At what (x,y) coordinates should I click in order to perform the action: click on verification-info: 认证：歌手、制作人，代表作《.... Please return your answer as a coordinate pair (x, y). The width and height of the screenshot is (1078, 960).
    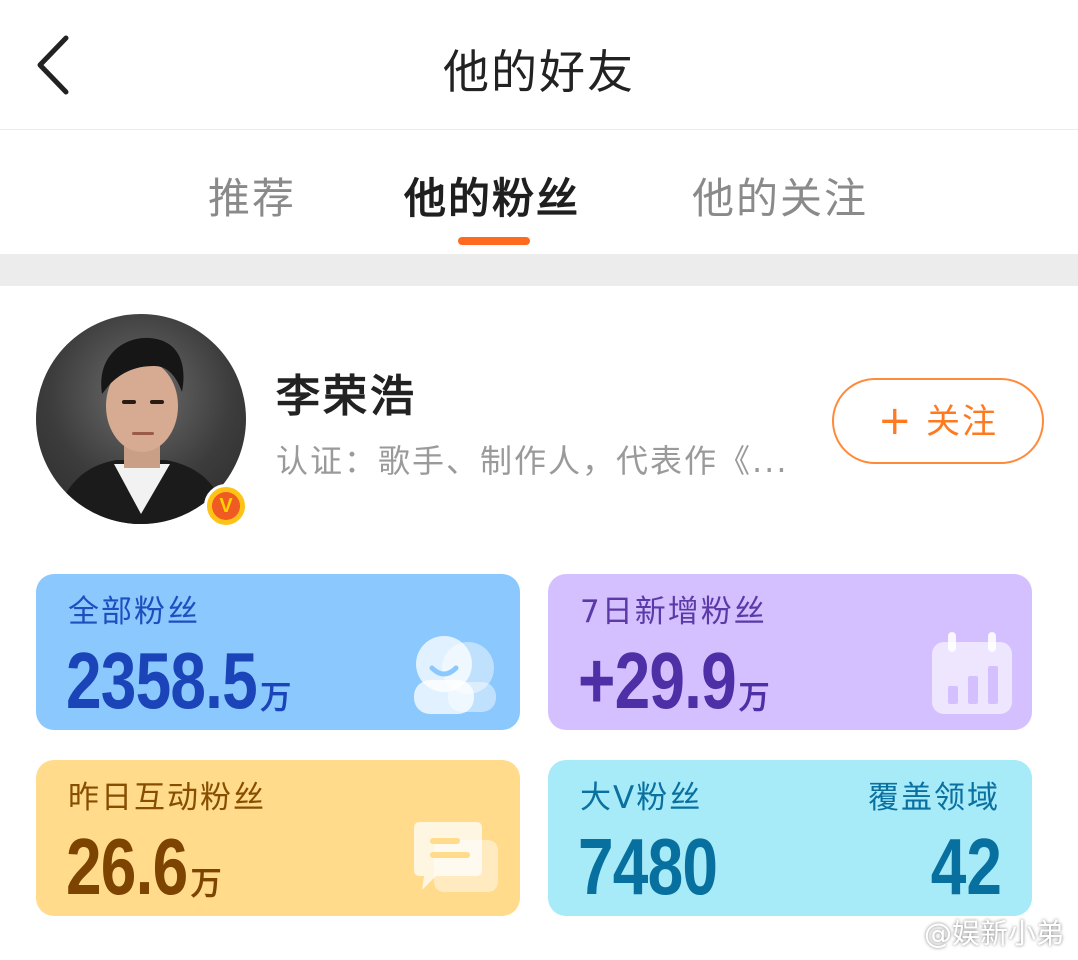
    Looking at the image, I should click on (532, 461).